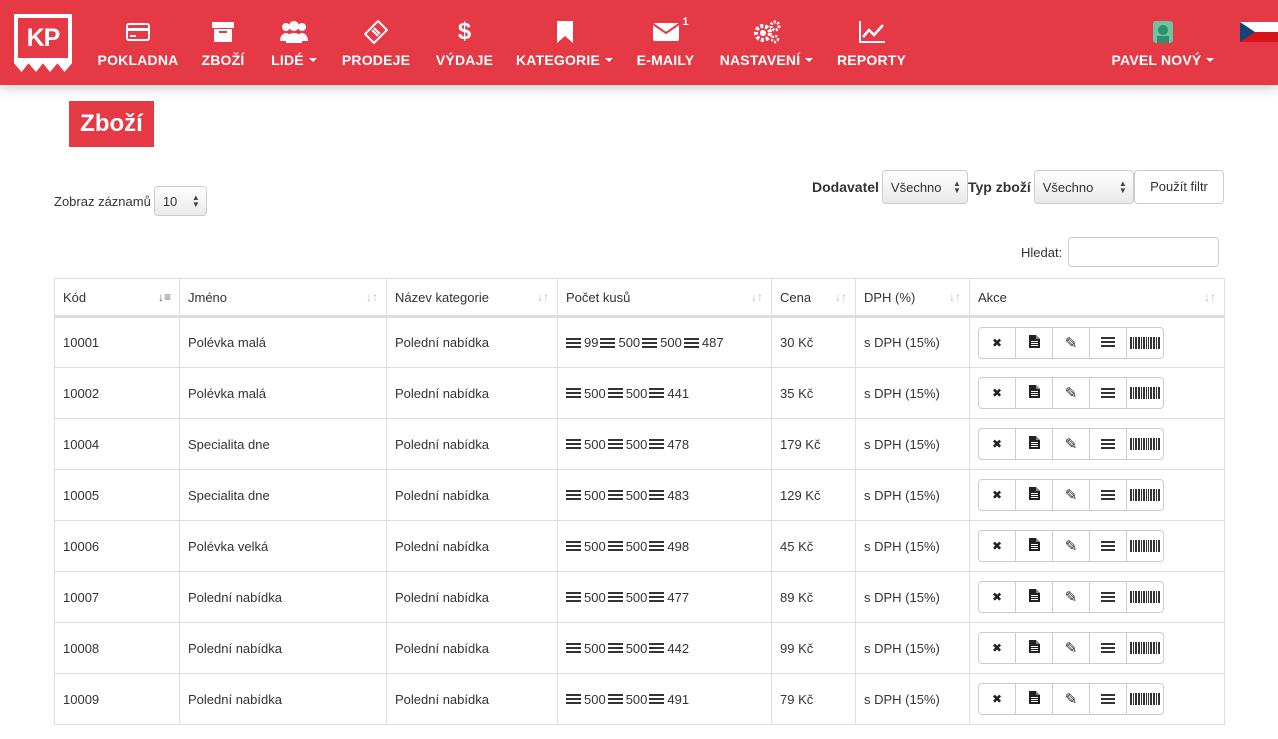  I want to click on edit-pencil-icon: ✎, so click(1071, 393).